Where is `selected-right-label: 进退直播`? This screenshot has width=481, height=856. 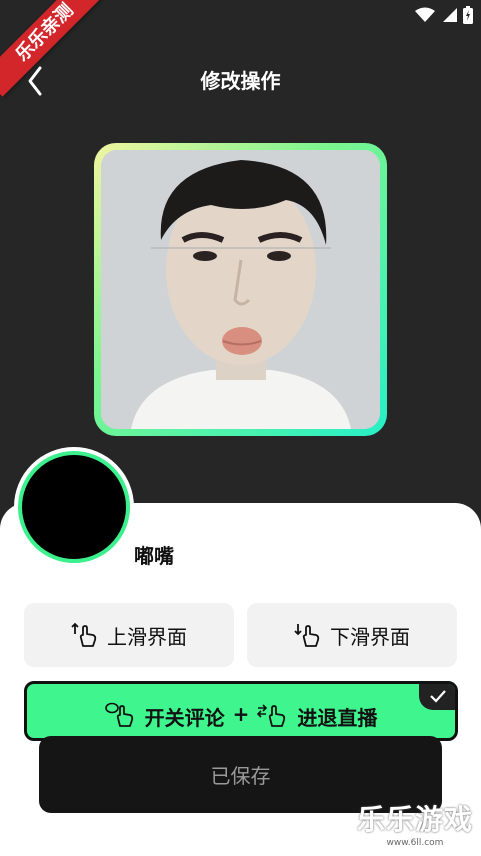 selected-right-label: 进退直播 is located at coordinates (337, 718).